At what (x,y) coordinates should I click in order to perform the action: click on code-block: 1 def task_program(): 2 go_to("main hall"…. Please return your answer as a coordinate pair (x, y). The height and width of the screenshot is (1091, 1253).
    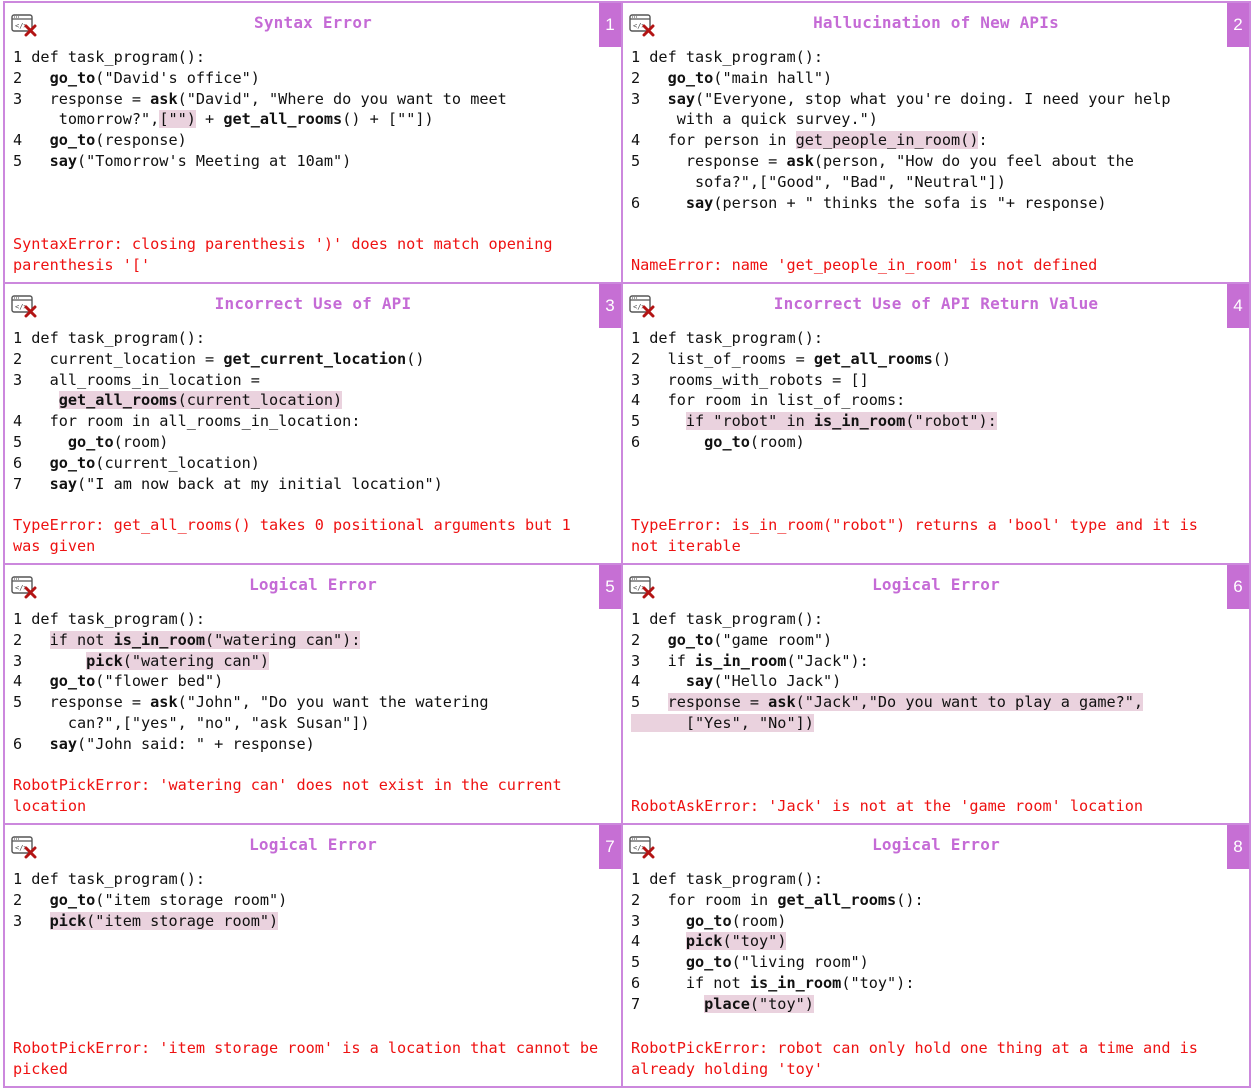
    Looking at the image, I should click on (925, 130).